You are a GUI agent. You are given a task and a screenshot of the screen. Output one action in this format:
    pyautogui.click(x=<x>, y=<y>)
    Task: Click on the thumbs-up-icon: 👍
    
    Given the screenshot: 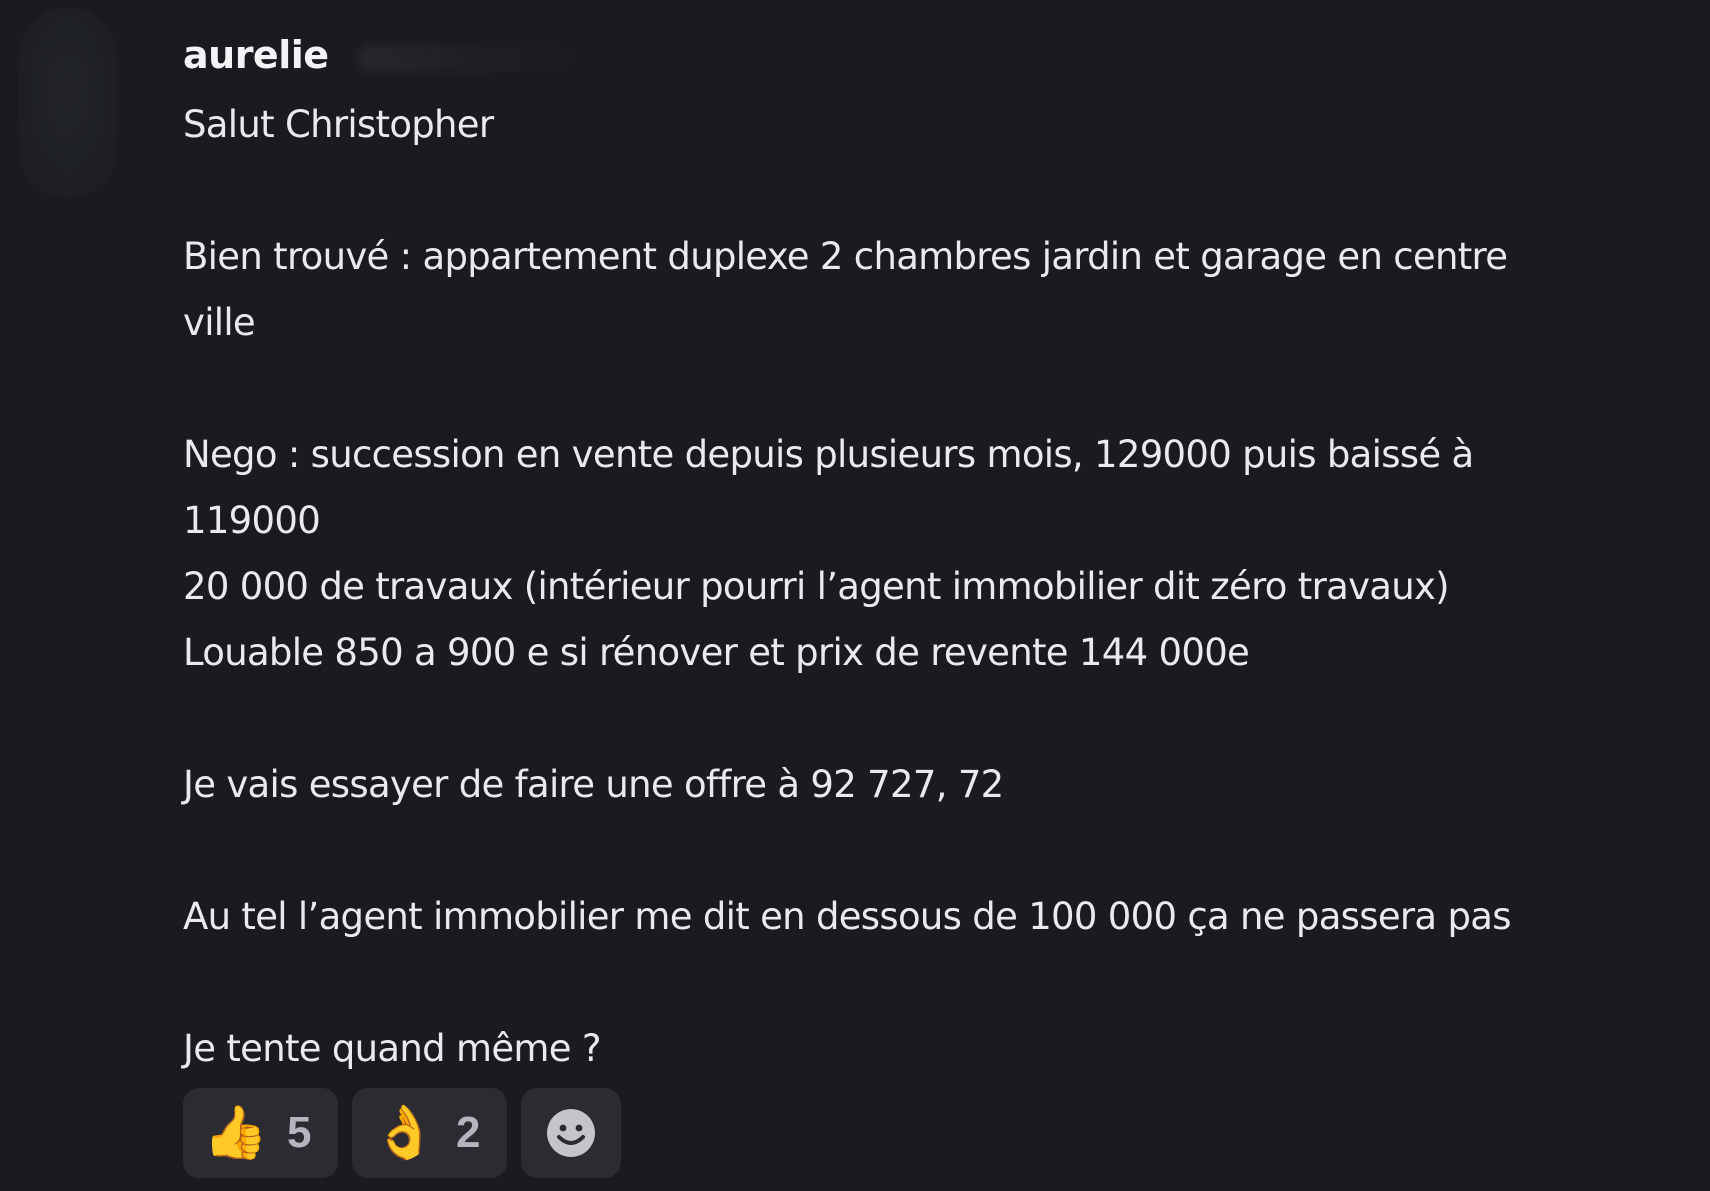 What is the action you would take?
    pyautogui.click(x=235, y=1133)
    